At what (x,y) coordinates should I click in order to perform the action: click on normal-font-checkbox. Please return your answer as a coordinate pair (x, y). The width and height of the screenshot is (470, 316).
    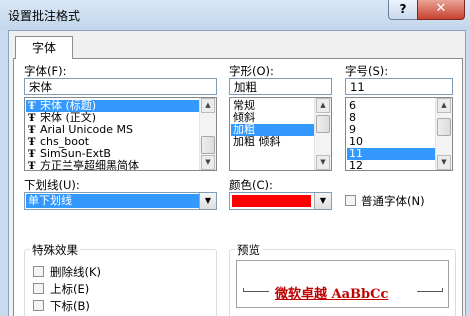
    Looking at the image, I should click on (350, 200).